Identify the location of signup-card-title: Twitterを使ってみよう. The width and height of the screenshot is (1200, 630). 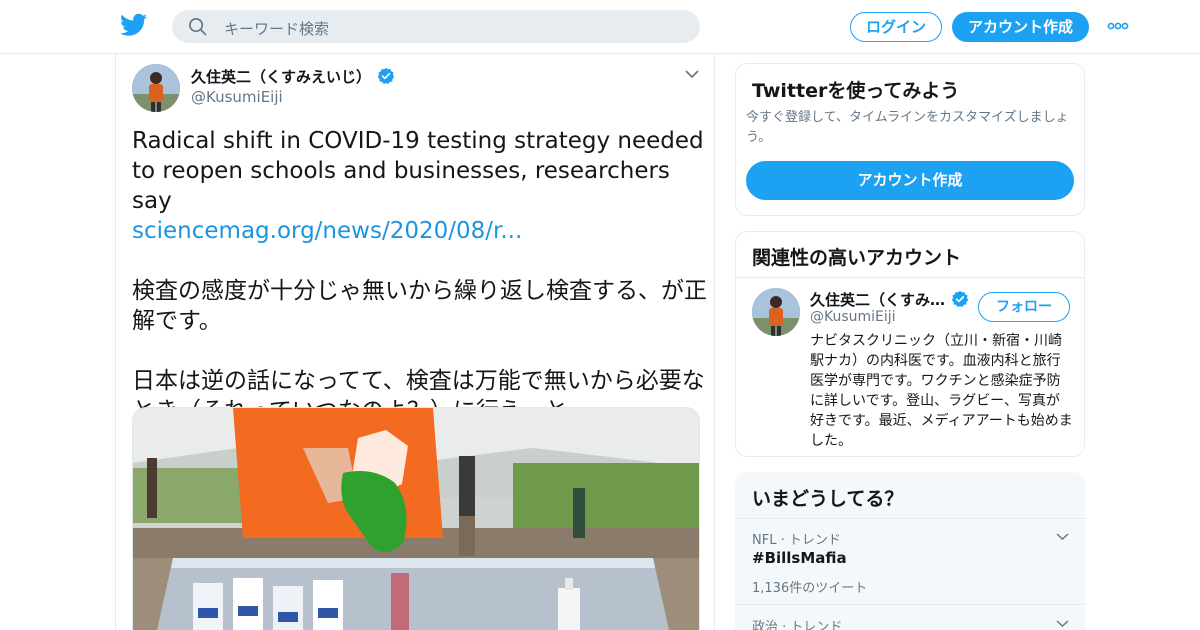
(856, 91).